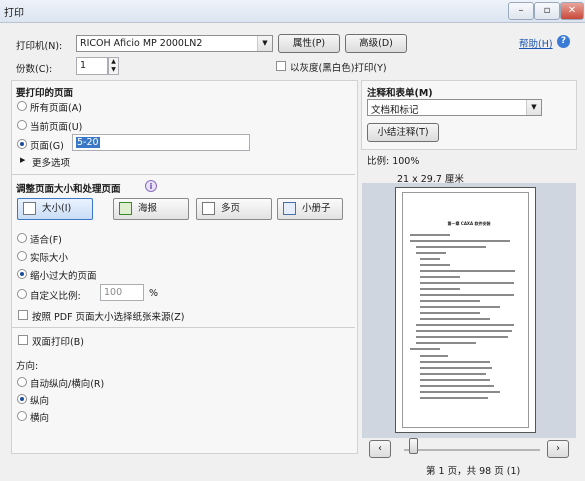 This screenshot has height=481, width=585. What do you see at coordinates (67, 384) in the screenshot?
I see `auto-orientation-label: 自动纵向/横向(R)` at bounding box center [67, 384].